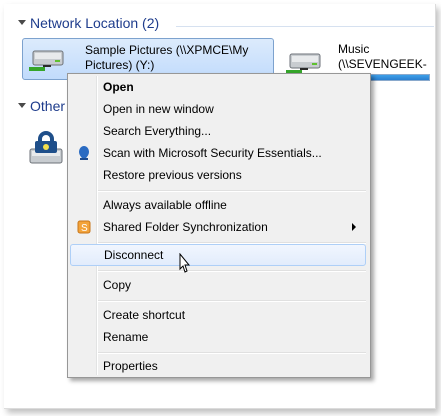  I want to click on menu-item-shared-folder-sync: S Shared Folder Synchronization, so click(218, 227).